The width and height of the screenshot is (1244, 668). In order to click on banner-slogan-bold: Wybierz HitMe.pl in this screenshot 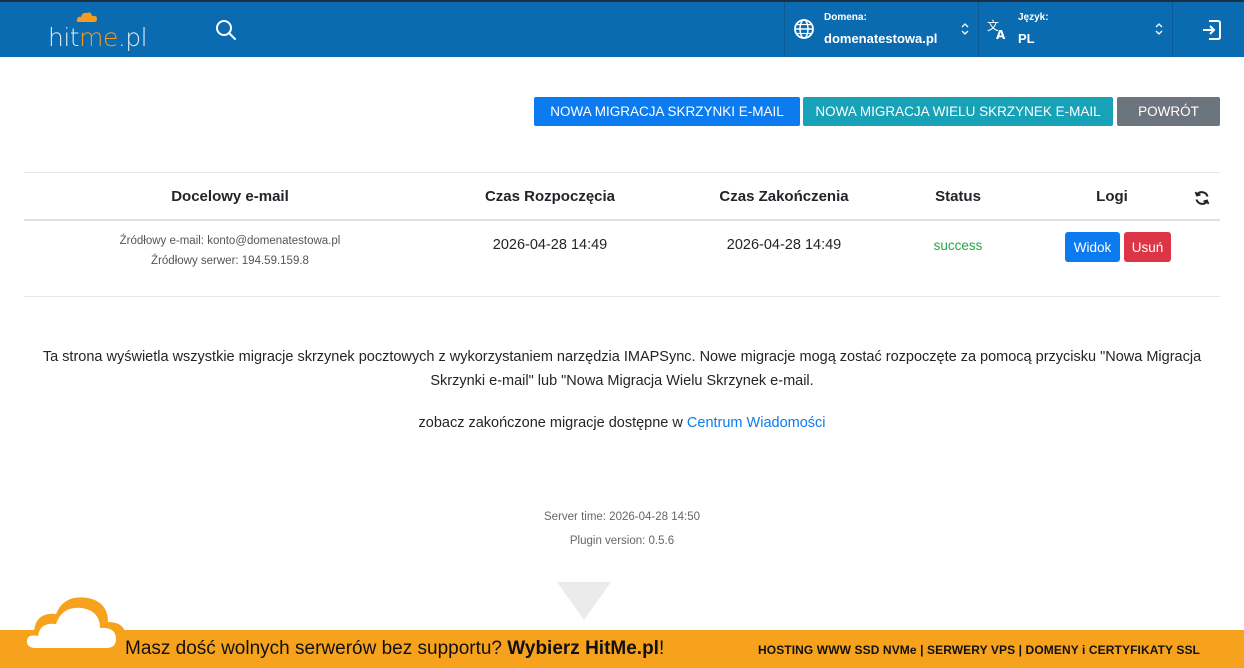, I will do `click(583, 648)`.